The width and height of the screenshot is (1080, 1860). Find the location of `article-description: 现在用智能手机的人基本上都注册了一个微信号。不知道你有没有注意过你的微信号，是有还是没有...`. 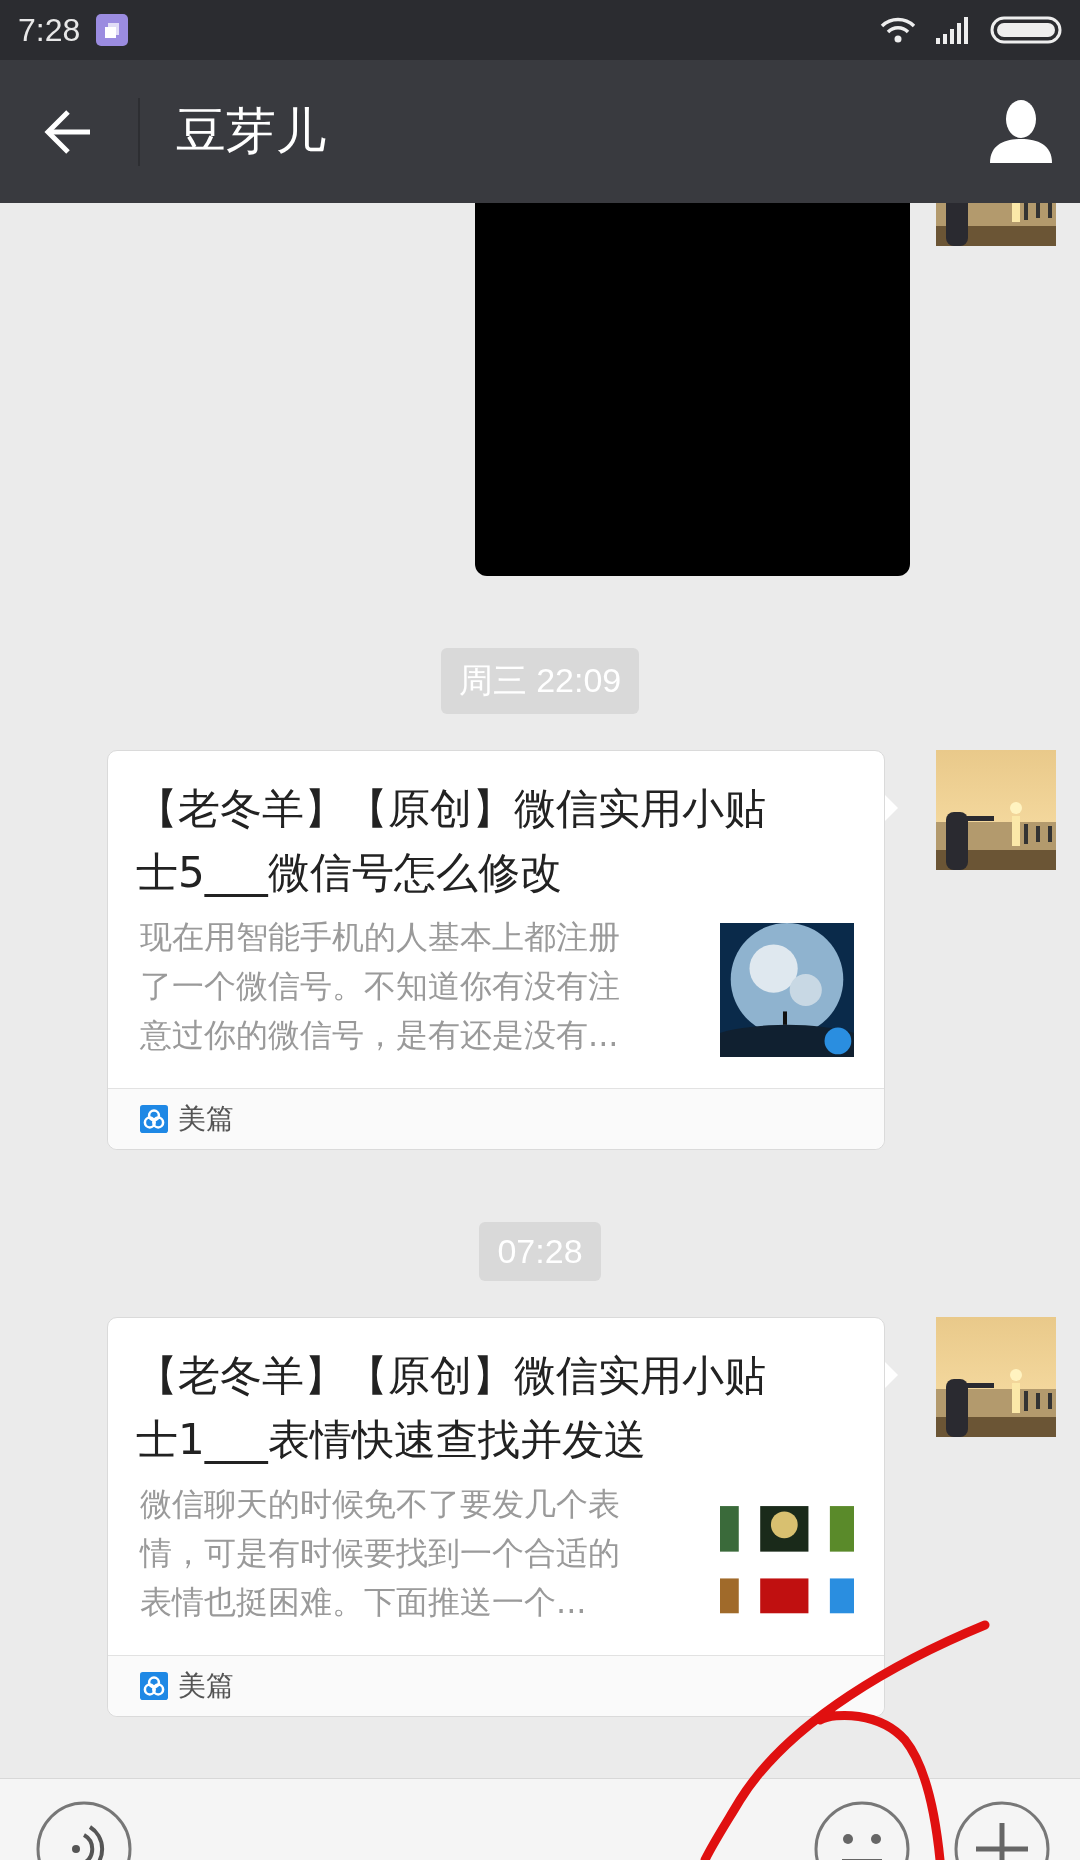

article-description: 现在用智能手机的人基本上都注册了一个微信号。不知道你有没有注意过你的微信号，是有还是没有... is located at coordinates (380, 986).